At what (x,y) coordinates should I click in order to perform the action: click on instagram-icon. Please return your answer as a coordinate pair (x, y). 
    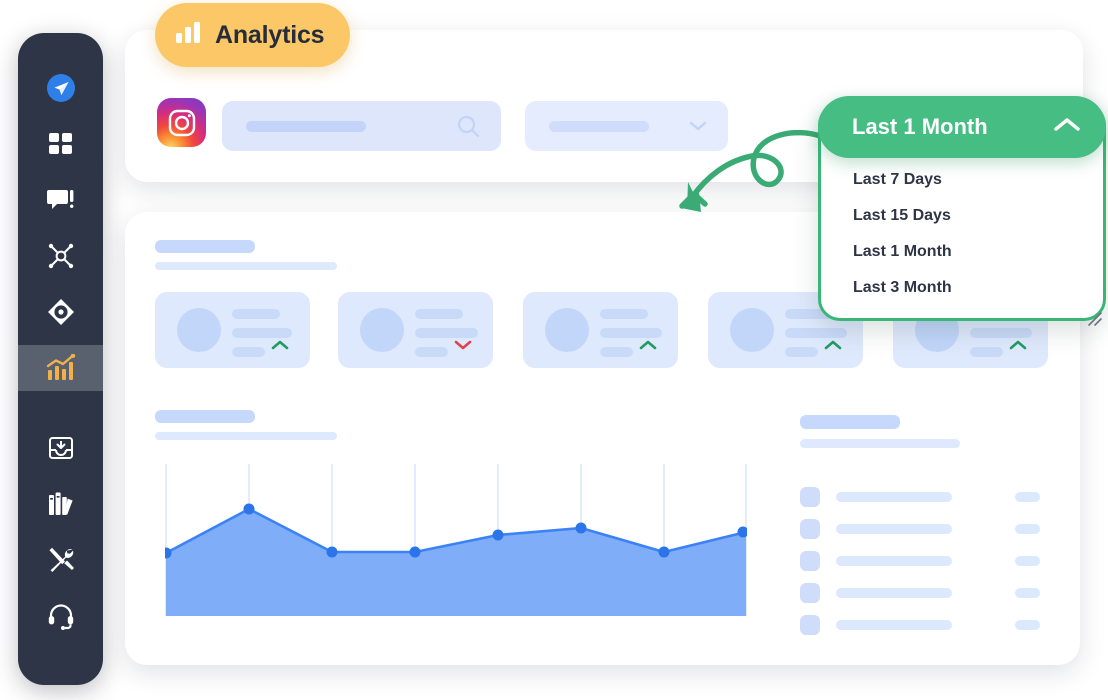
    Looking at the image, I should click on (181, 122).